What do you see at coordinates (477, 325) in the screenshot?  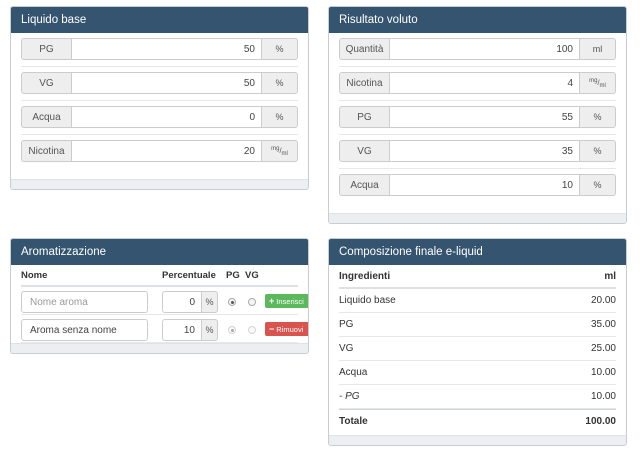 I see `table-row: PG 35.00` at bounding box center [477, 325].